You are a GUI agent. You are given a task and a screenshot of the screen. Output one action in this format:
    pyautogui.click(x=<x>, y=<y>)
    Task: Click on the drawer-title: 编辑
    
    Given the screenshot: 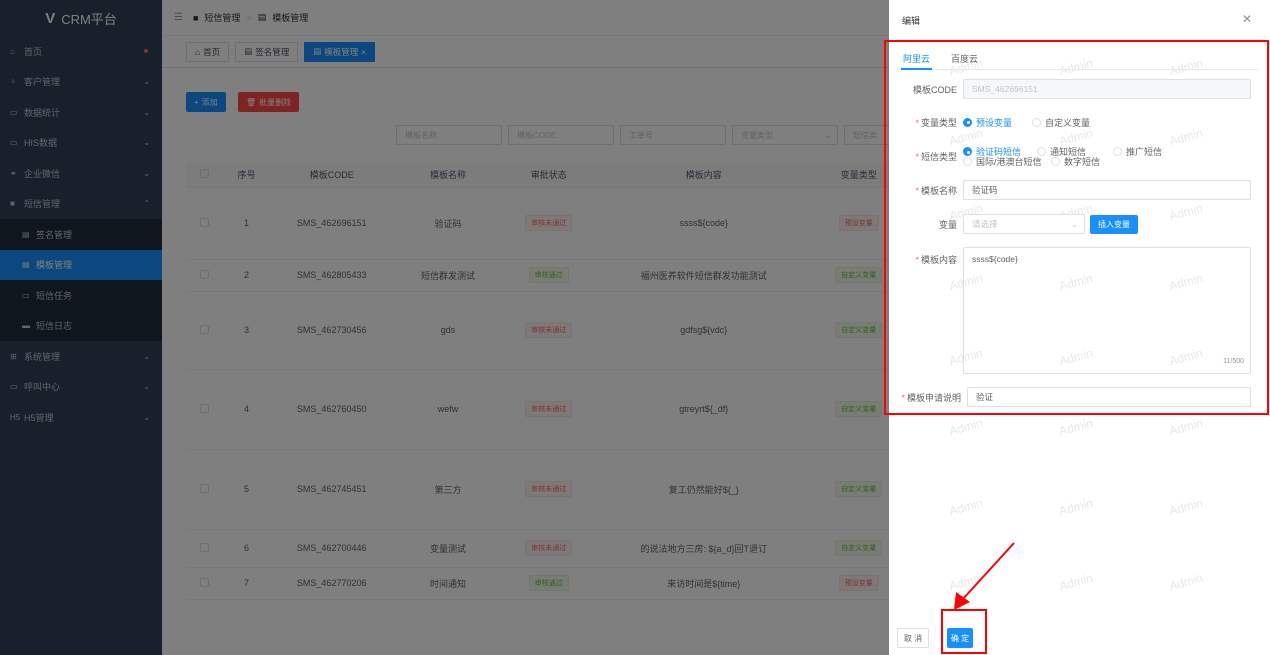 What is the action you would take?
    pyautogui.click(x=911, y=21)
    